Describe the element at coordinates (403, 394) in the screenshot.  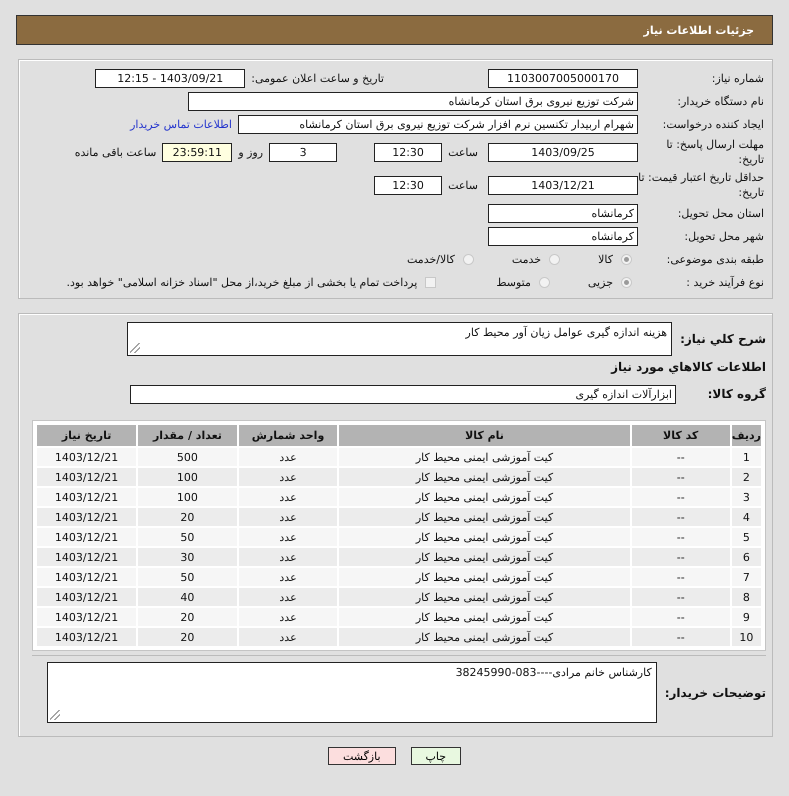
I see `goods-group-field: ابزارآلات اندازه گیری` at that location.